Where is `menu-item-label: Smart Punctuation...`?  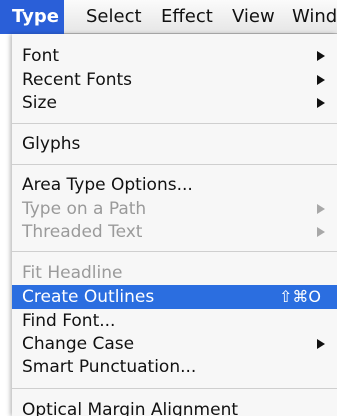 menu-item-label: Smart Punctuation... is located at coordinates (109, 367).